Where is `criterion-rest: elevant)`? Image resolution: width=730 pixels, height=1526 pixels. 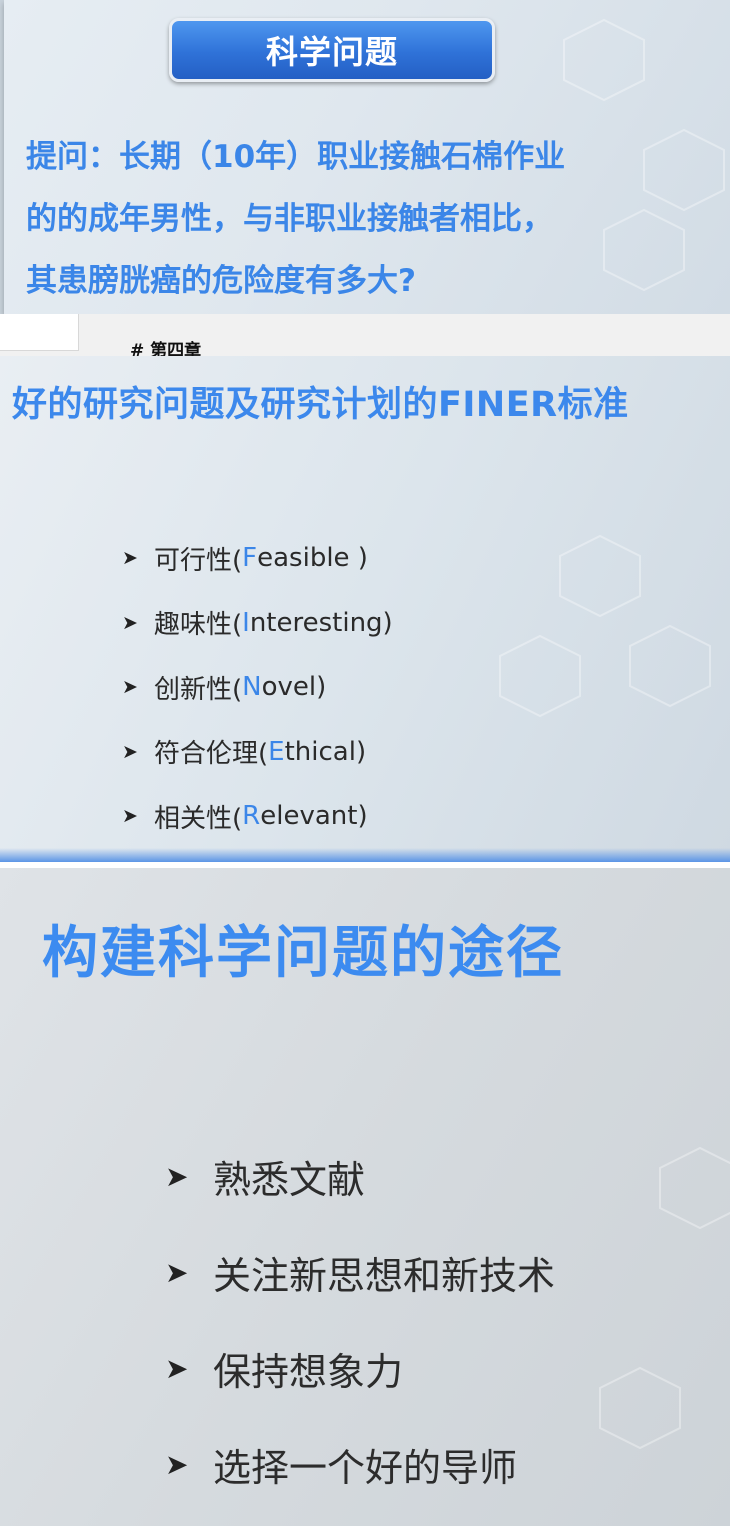
criterion-rest: elevant) is located at coordinates (314, 816).